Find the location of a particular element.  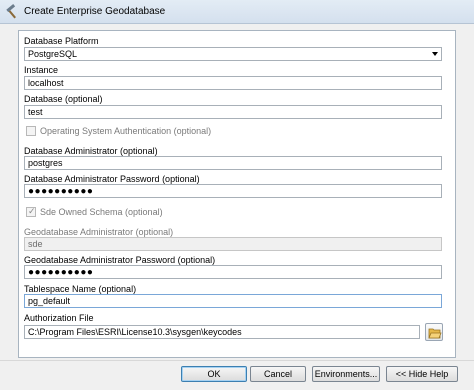

hammer-tool-icon is located at coordinates (12, 12).